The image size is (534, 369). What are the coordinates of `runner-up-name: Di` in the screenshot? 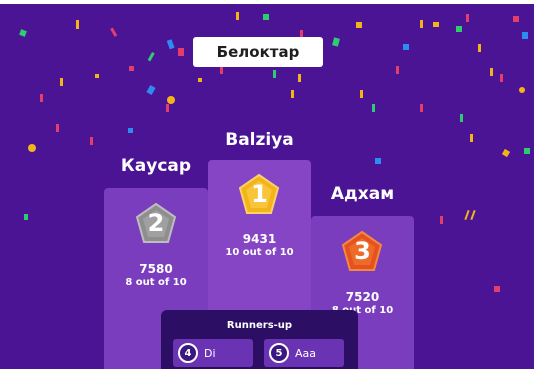 It's located at (210, 353).